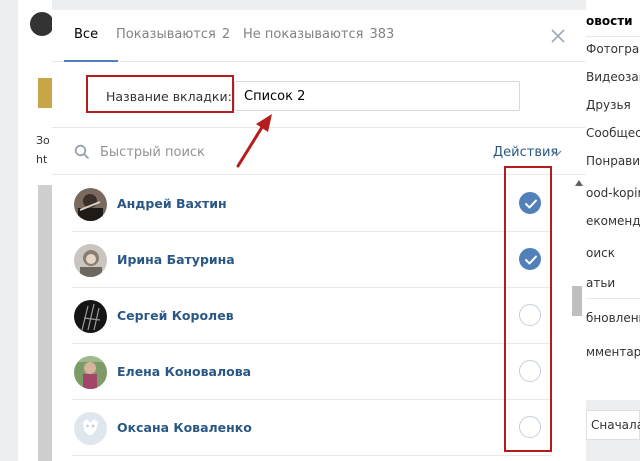 This screenshot has width=640, height=461. Describe the element at coordinates (613, 49) in the screenshot. I see `background-menu-item: Фотограф` at that location.